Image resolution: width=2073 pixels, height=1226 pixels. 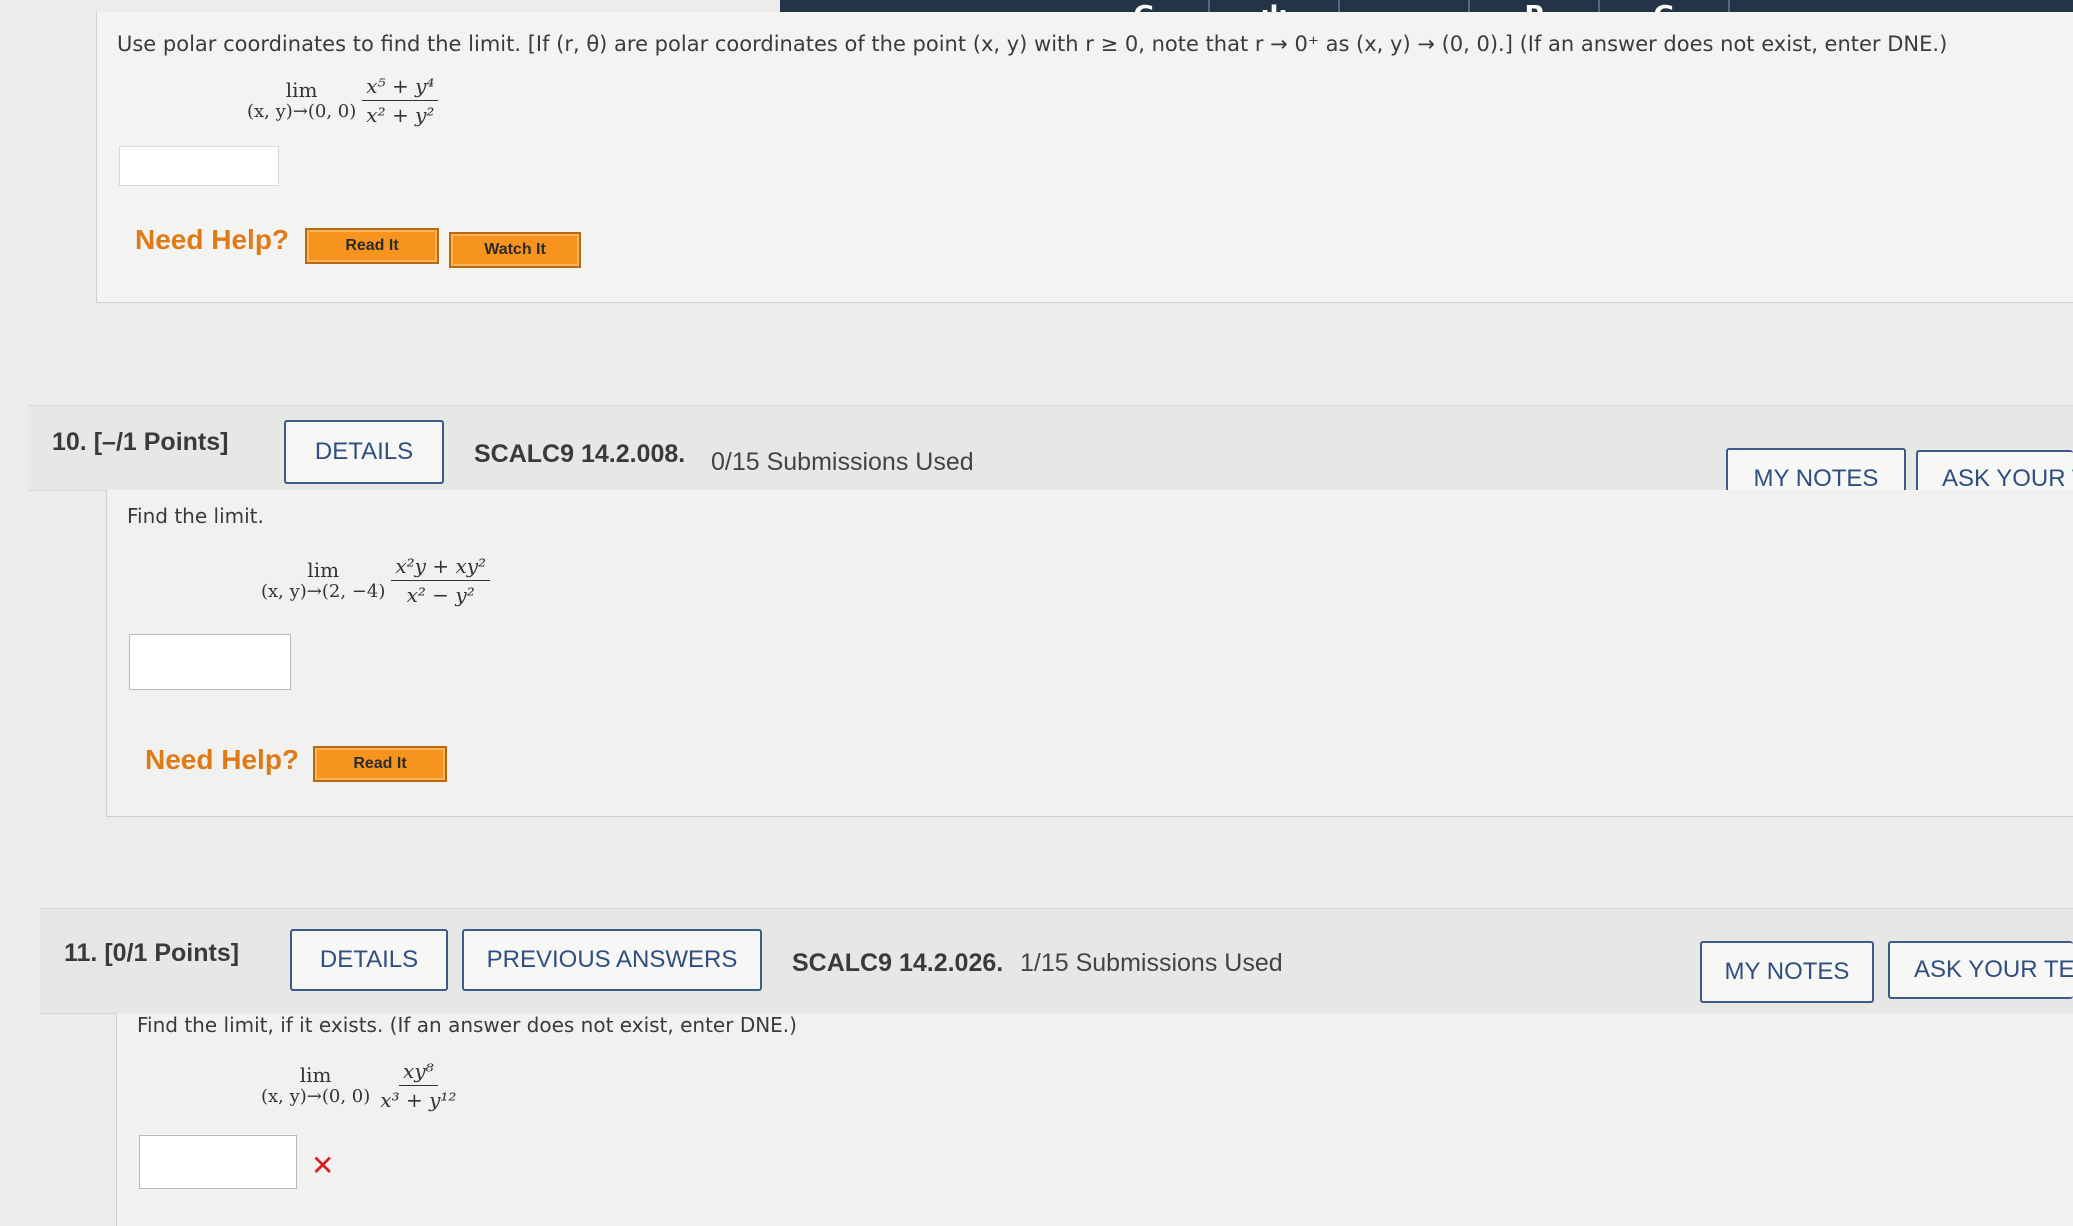 What do you see at coordinates (418, 1085) in the screenshot?
I see `fraction: xy⁸ x³ + y¹²` at bounding box center [418, 1085].